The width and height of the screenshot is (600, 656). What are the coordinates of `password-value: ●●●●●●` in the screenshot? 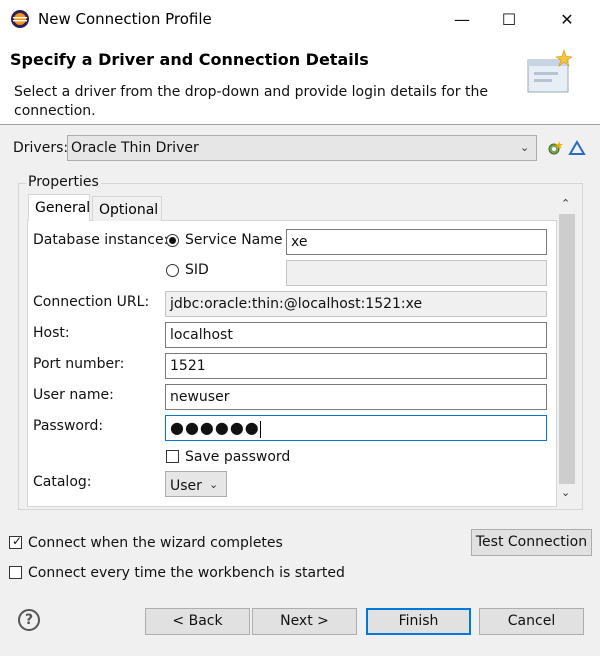 It's located at (215, 427).